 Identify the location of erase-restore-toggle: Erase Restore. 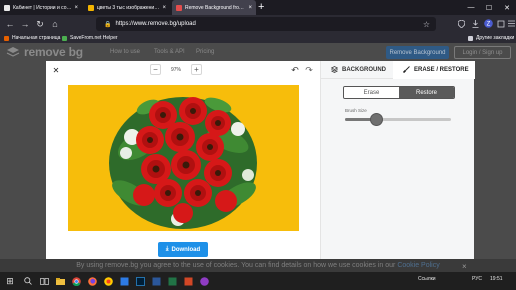
(399, 92).